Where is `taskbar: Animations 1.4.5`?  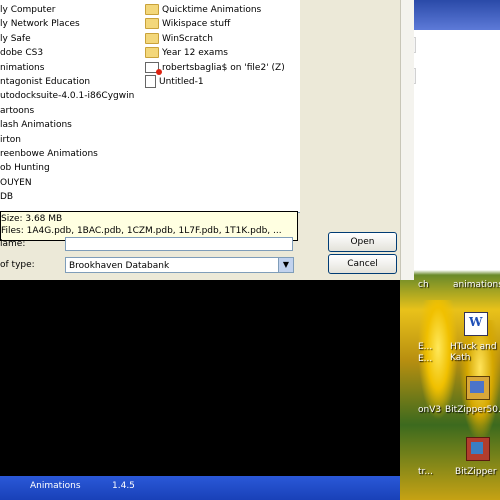
taskbar: Animations 1.4.5 is located at coordinates (200, 488).